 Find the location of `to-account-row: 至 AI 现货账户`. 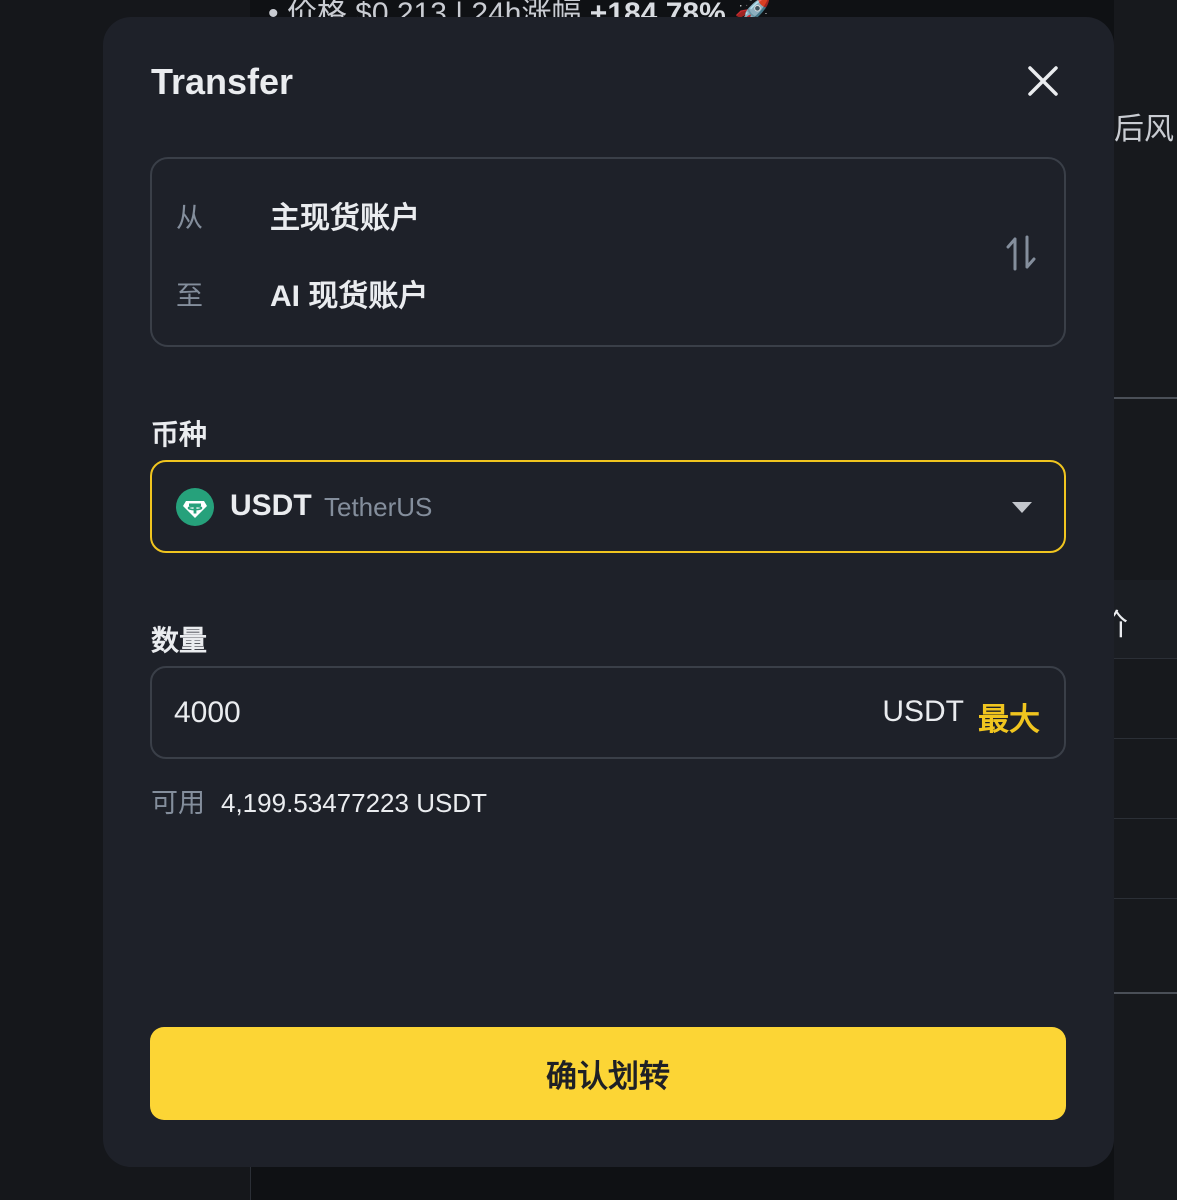

to-account-row: 至 AI 现货账户 is located at coordinates (302, 293).